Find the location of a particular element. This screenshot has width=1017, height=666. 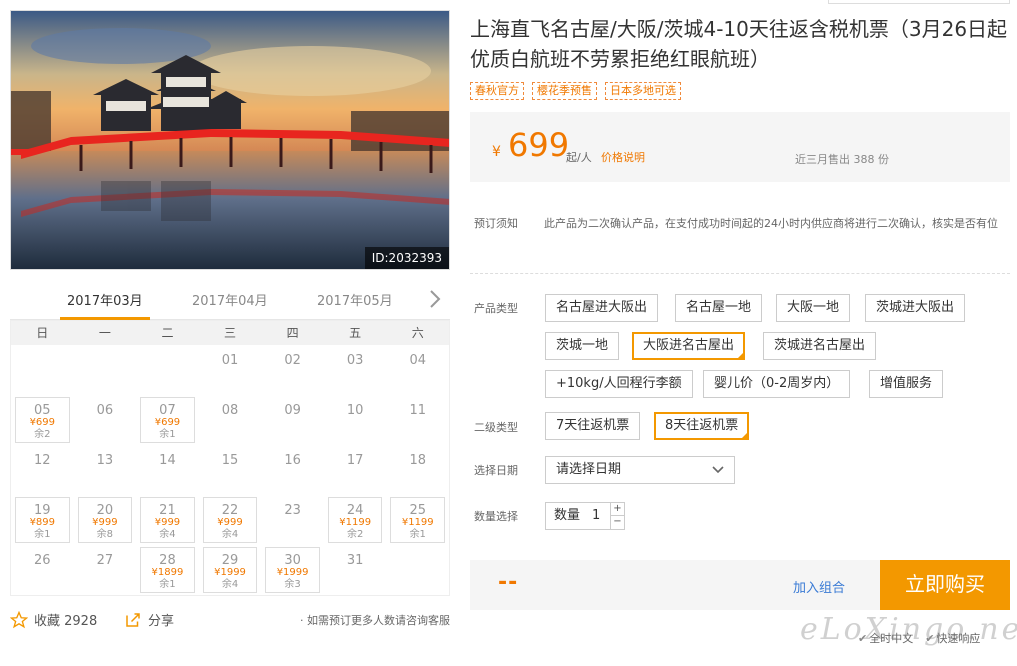

calendar-day-box: 07 ¥699 余1 is located at coordinates (167, 420).